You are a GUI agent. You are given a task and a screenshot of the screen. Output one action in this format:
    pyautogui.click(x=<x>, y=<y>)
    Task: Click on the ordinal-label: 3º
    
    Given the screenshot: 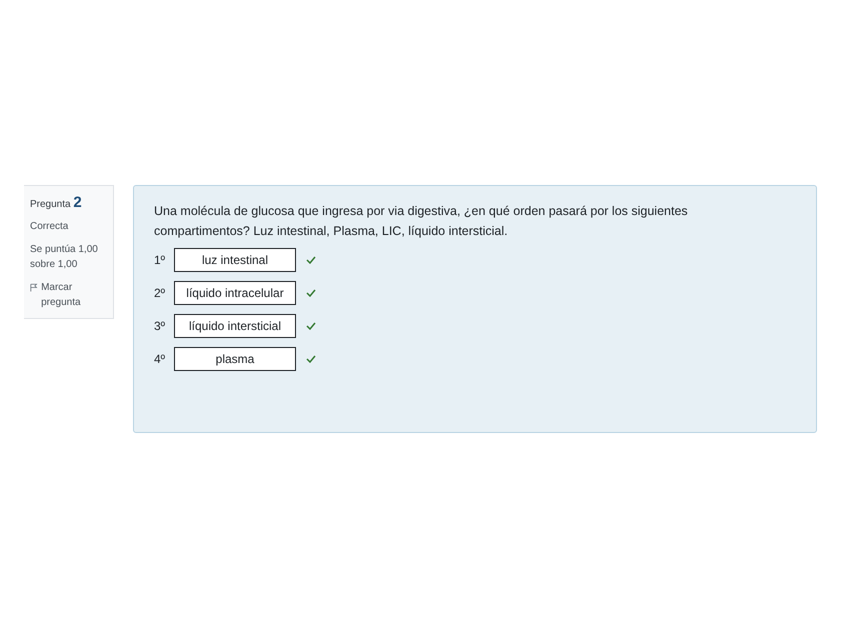 What is the action you would take?
    pyautogui.click(x=160, y=326)
    